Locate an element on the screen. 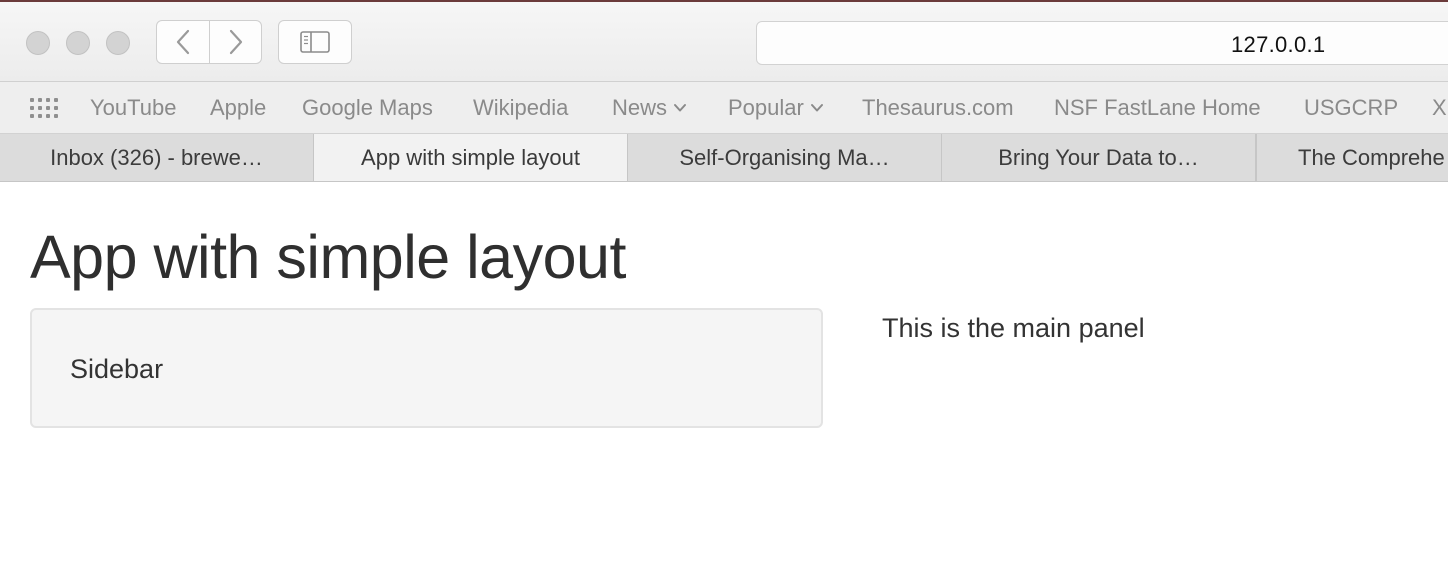 This screenshot has width=1448, height=564. favorite-popular-menu: Popular is located at coordinates (776, 108).